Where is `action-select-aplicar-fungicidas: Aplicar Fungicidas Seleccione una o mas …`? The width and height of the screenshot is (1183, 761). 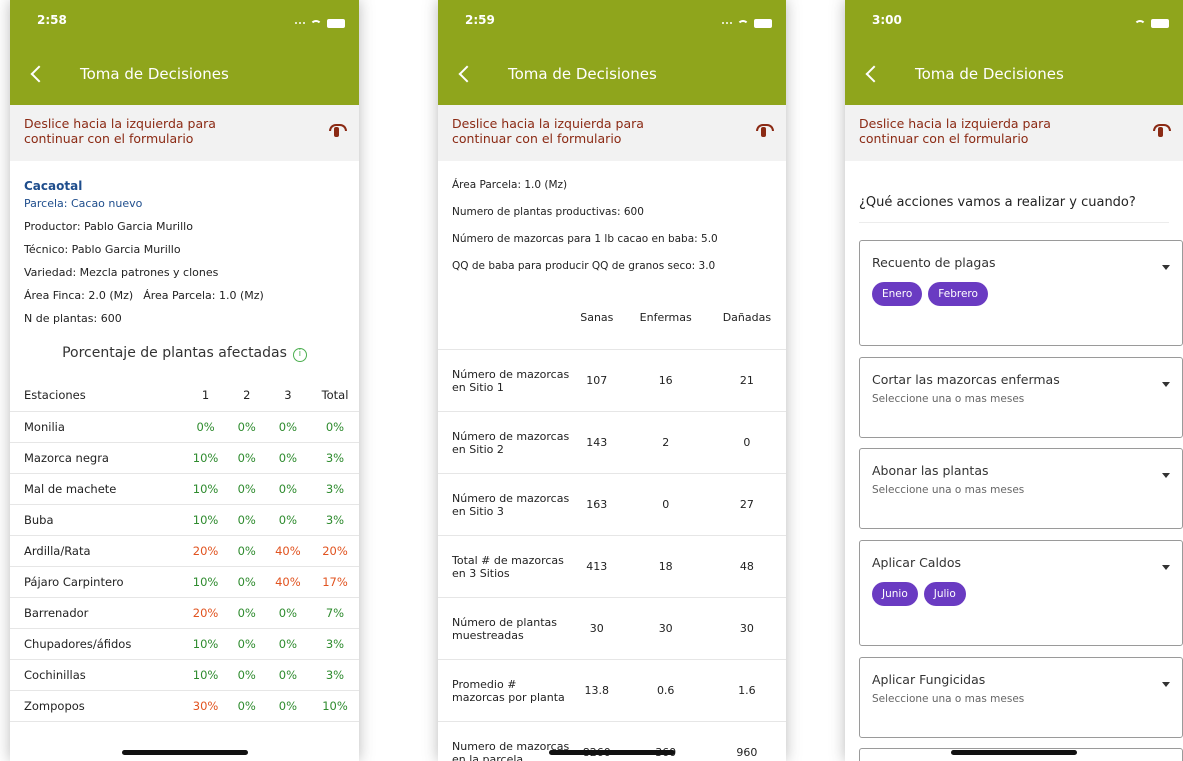 action-select-aplicar-fungicidas: Aplicar Fungicidas Seleccione una o mas … is located at coordinates (1021, 697).